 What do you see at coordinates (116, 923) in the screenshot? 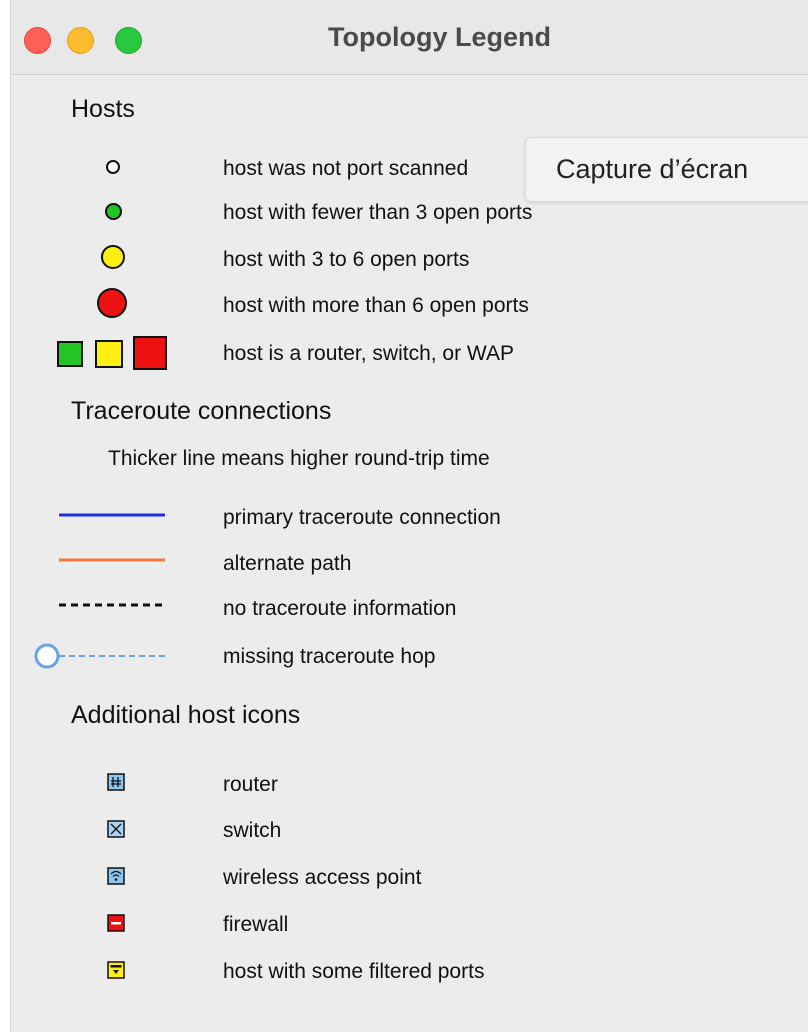
I see `firewall-icon` at bounding box center [116, 923].